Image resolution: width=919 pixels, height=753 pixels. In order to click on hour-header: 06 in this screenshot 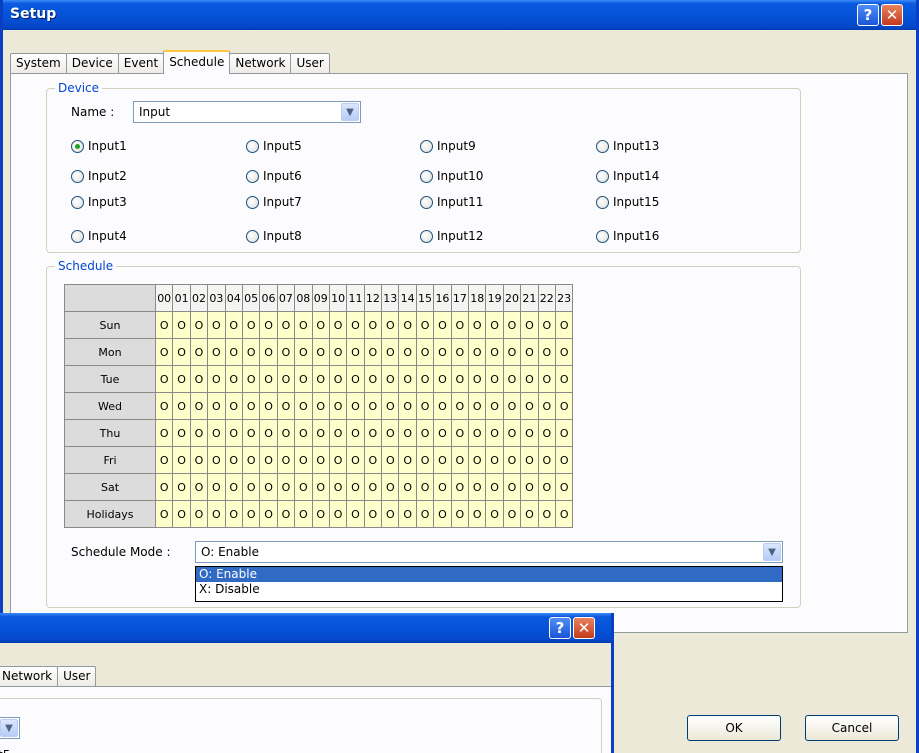, I will do `click(268, 298)`.